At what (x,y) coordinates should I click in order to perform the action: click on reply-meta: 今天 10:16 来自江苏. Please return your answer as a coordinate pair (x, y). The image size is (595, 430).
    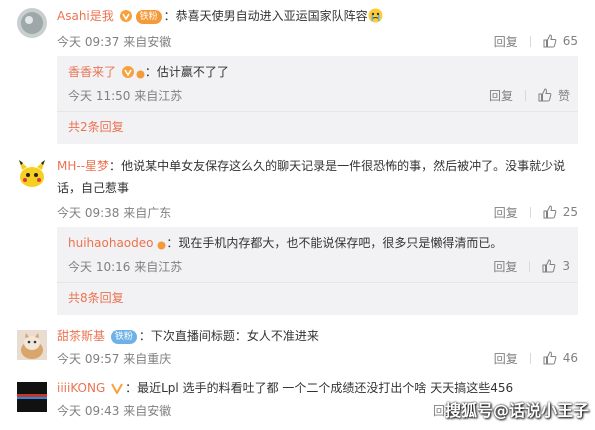
    Looking at the image, I should click on (125, 267).